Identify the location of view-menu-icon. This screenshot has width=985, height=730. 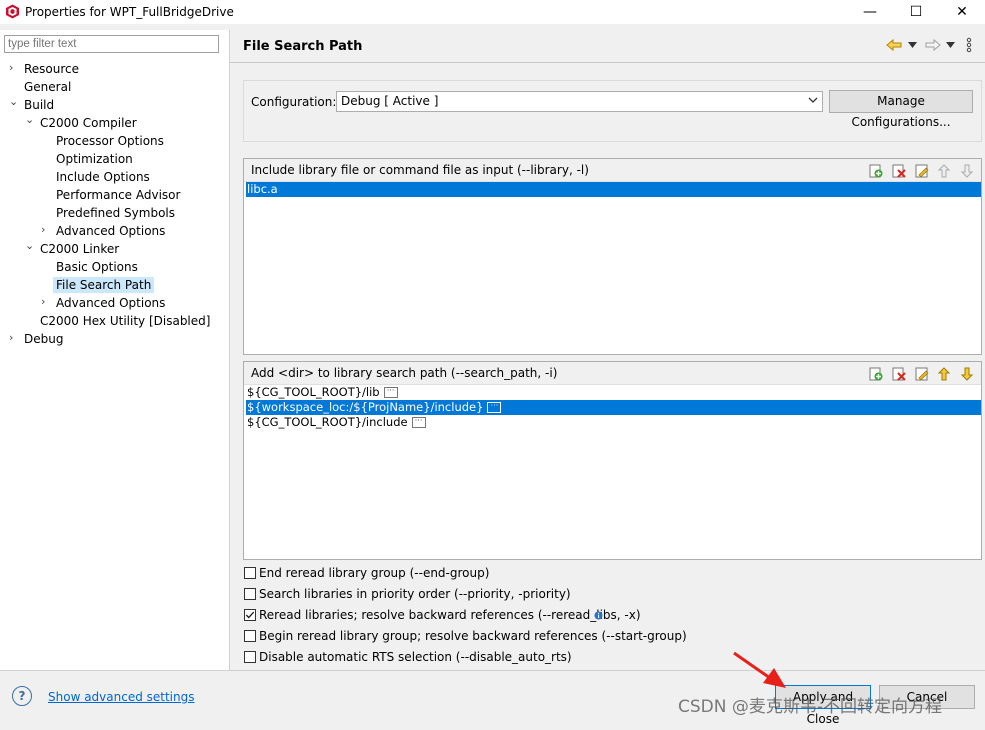
(969, 45).